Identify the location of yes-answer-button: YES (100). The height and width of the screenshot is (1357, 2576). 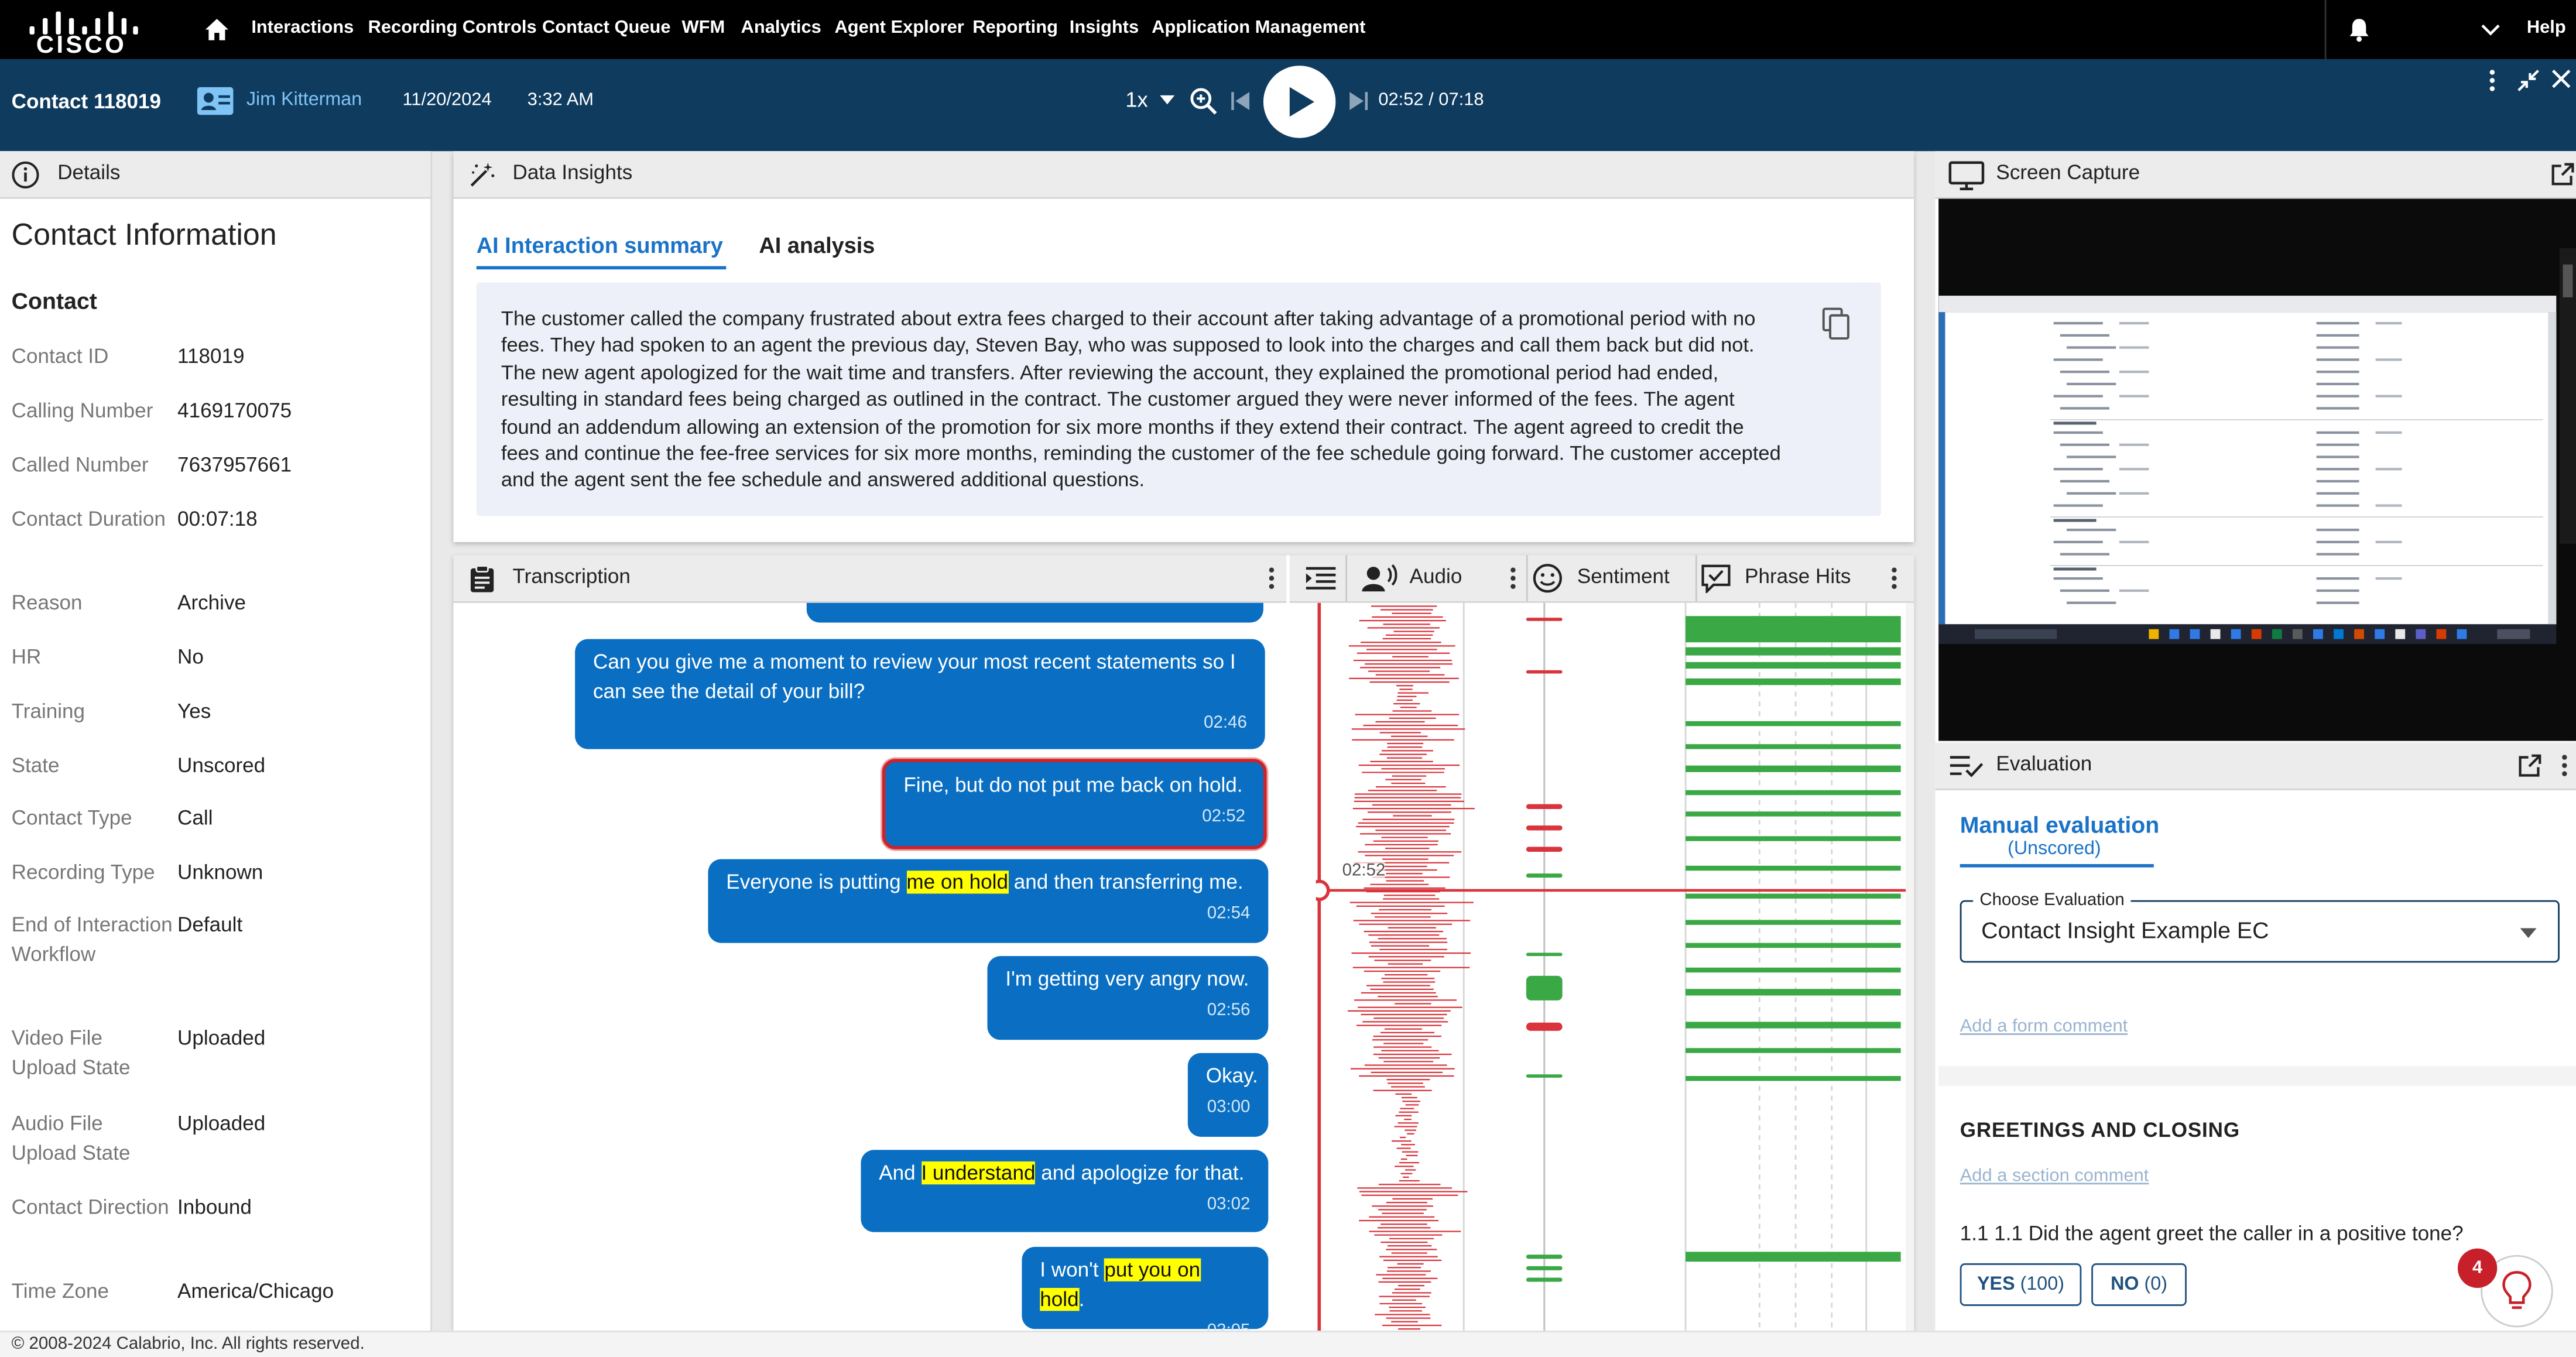
(2021, 1284).